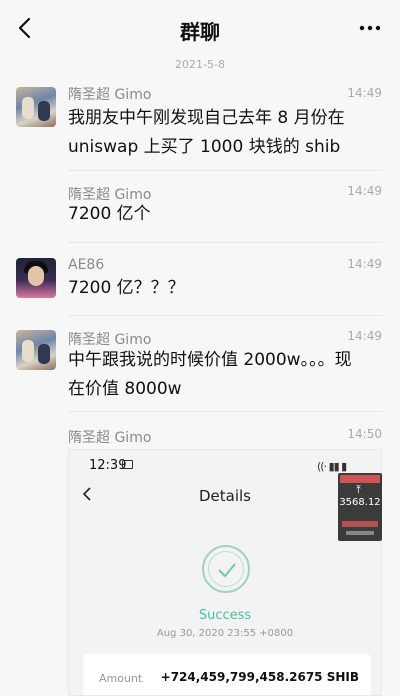  Describe the element at coordinates (206, 118) in the screenshot. I see `message-line: 我朋友中午刚发现自己去年 8 月份在` at that location.